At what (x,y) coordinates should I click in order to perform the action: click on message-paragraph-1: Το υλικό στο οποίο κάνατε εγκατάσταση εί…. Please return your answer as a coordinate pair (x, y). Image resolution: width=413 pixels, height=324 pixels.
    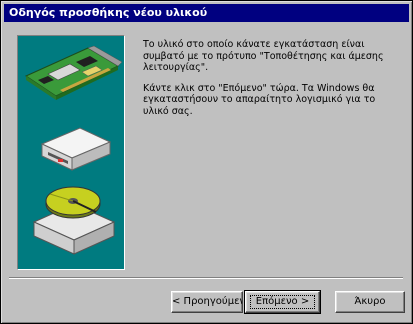
    Looking at the image, I should click on (263, 56).